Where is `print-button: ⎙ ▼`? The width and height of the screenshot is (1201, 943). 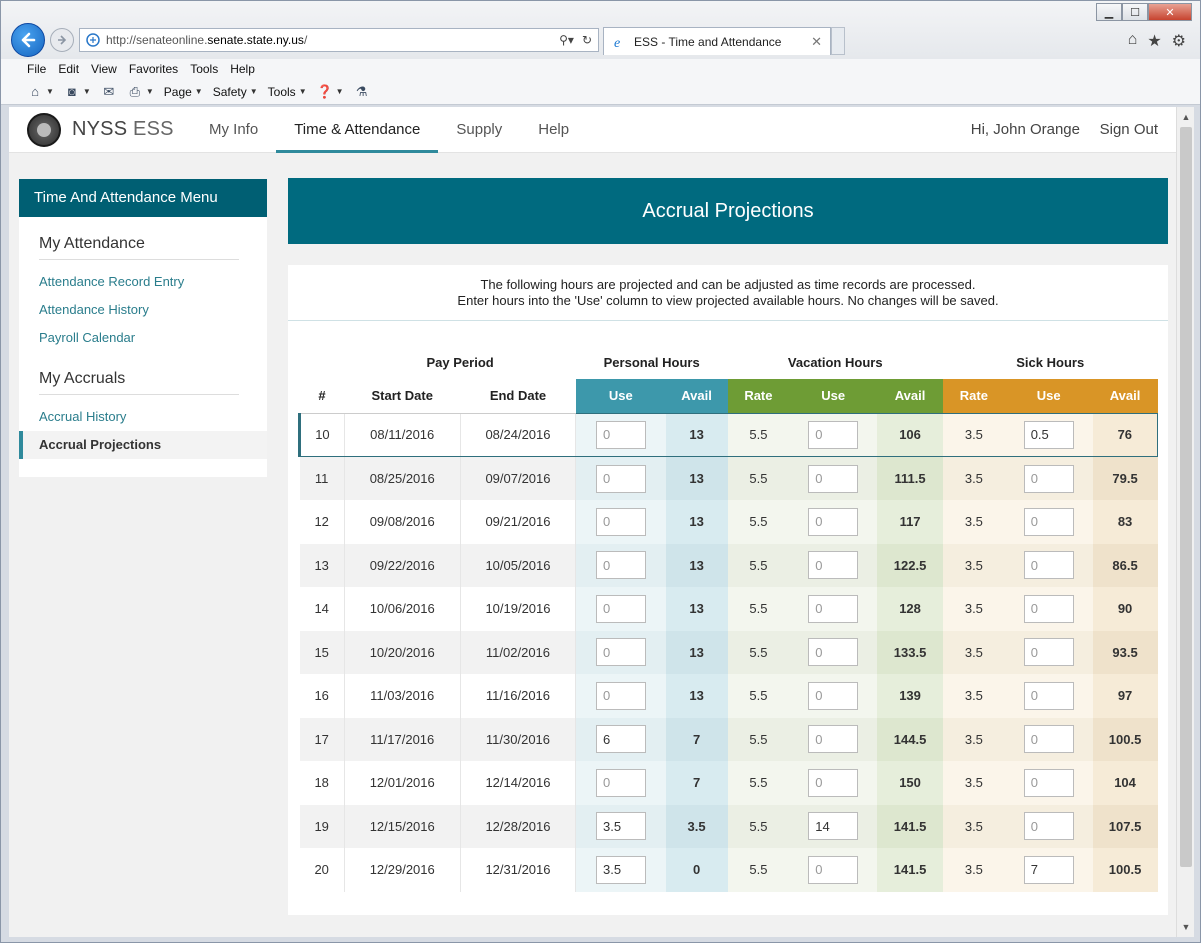 print-button: ⎙ ▼ is located at coordinates (140, 92).